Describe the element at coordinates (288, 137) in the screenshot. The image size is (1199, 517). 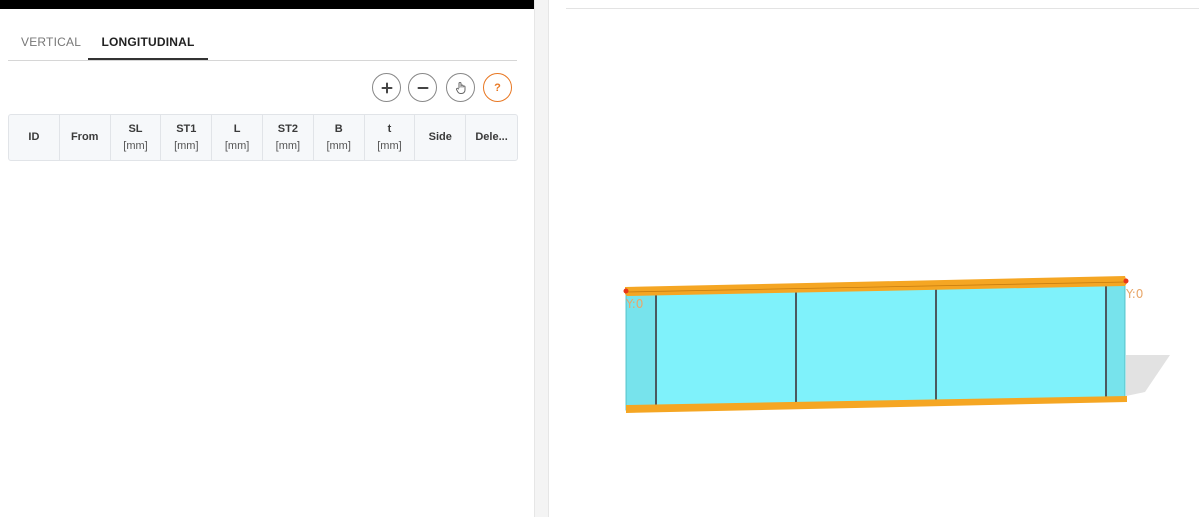
I see `column-header-st2: ST2 [mm]` at that location.